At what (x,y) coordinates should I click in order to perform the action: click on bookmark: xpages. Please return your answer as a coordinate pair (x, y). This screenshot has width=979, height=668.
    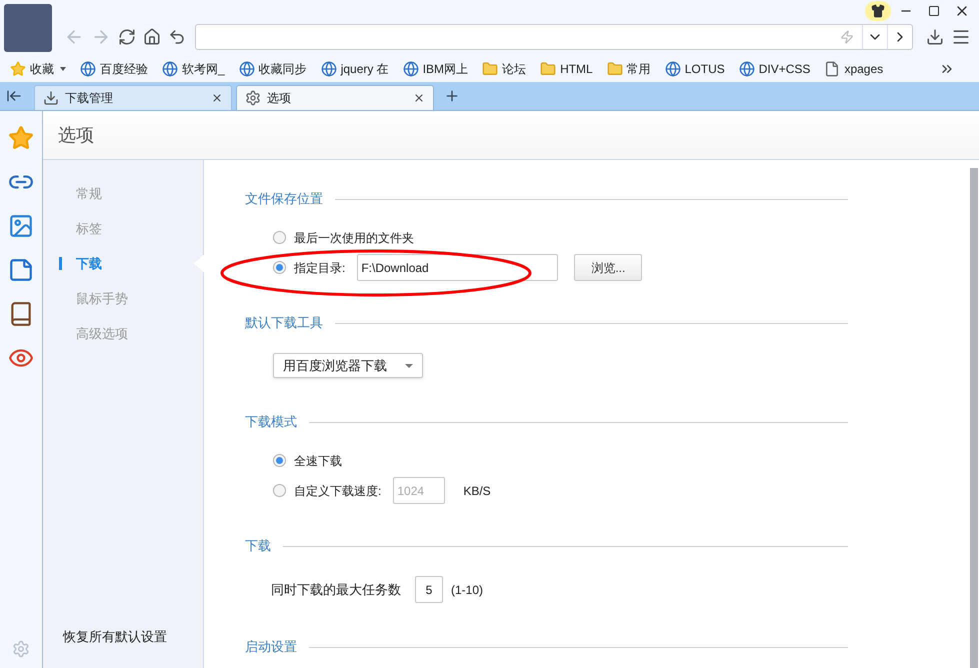
    Looking at the image, I should click on (854, 69).